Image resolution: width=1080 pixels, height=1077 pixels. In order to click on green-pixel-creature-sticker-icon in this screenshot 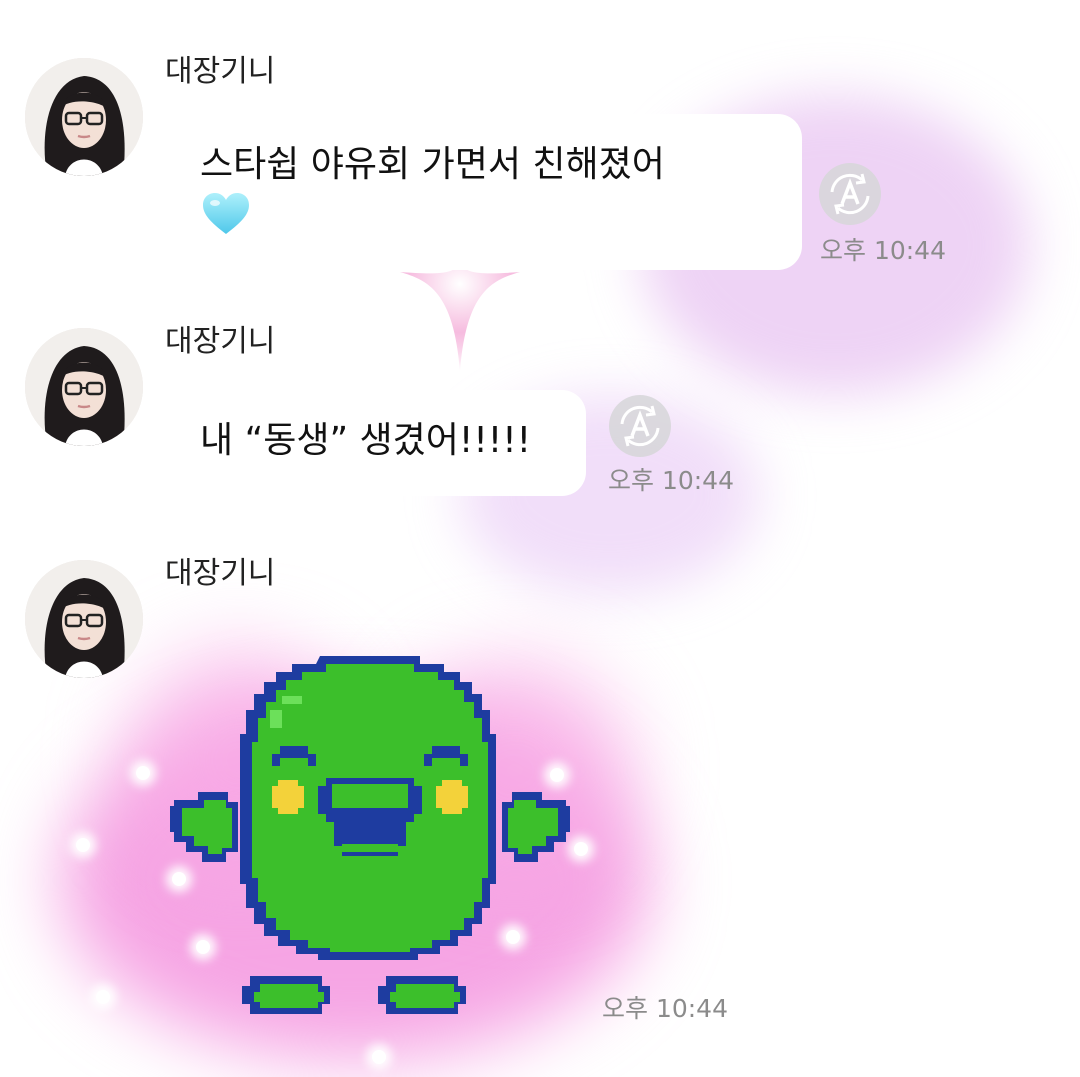, I will do `click(370, 835)`.